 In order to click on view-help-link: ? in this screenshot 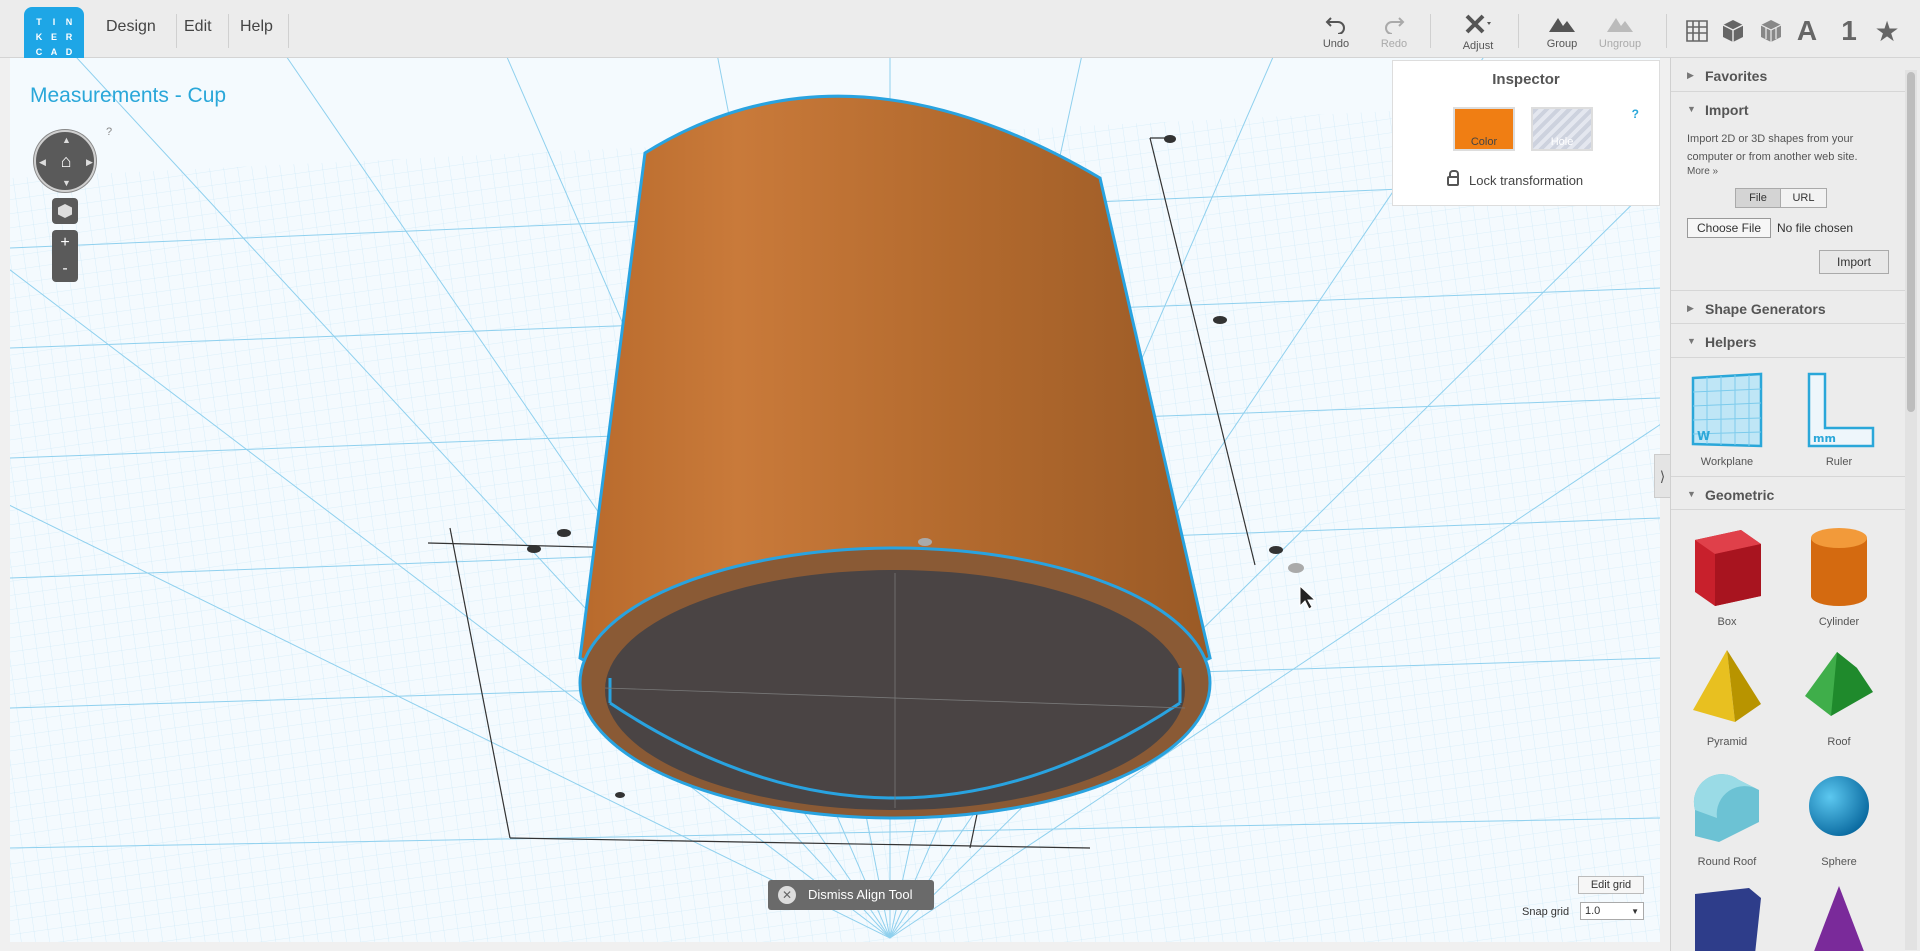, I will do `click(109, 132)`.